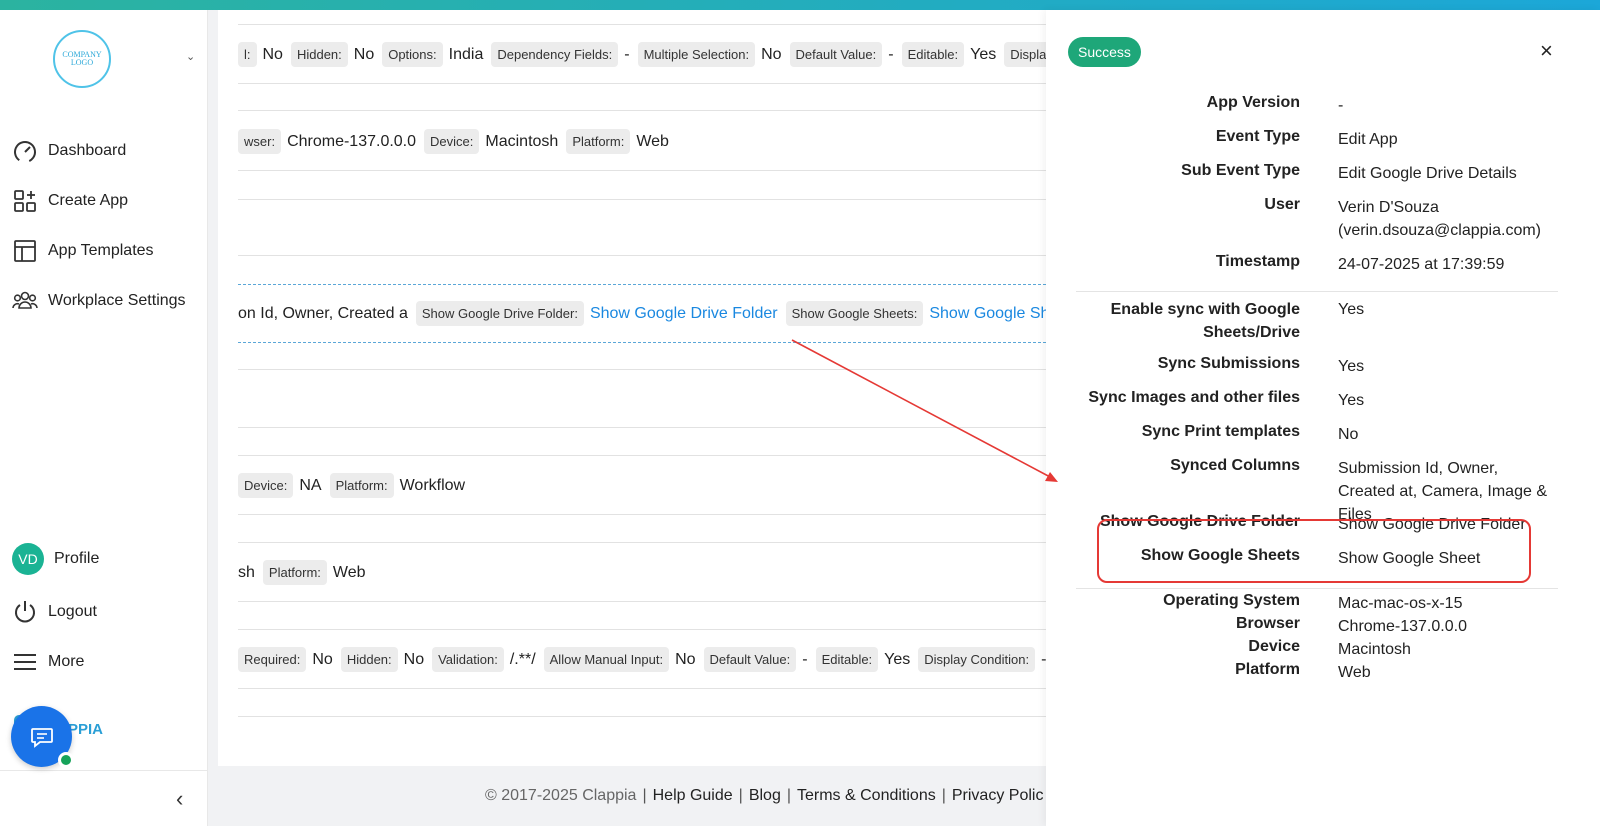 Image resolution: width=1600 pixels, height=826 pixels. I want to click on drive-folder-link: Show Google Drive Folder, so click(684, 314).